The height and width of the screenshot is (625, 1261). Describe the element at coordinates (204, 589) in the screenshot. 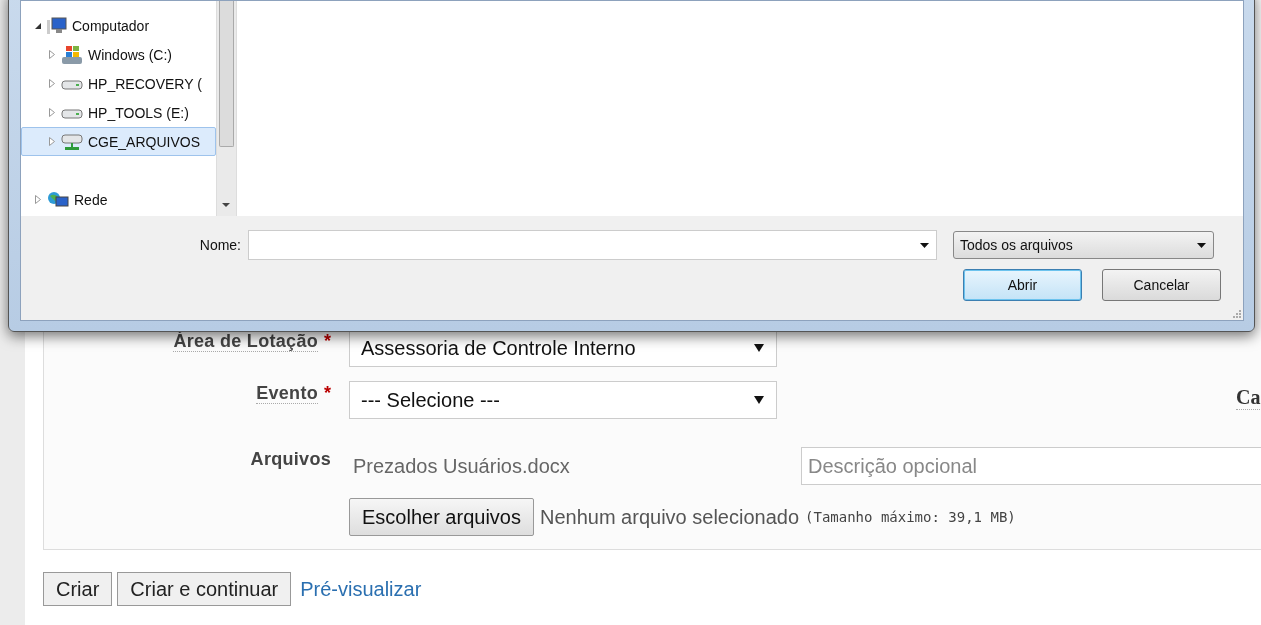

I see `submit-button: Criar e continuar` at that location.